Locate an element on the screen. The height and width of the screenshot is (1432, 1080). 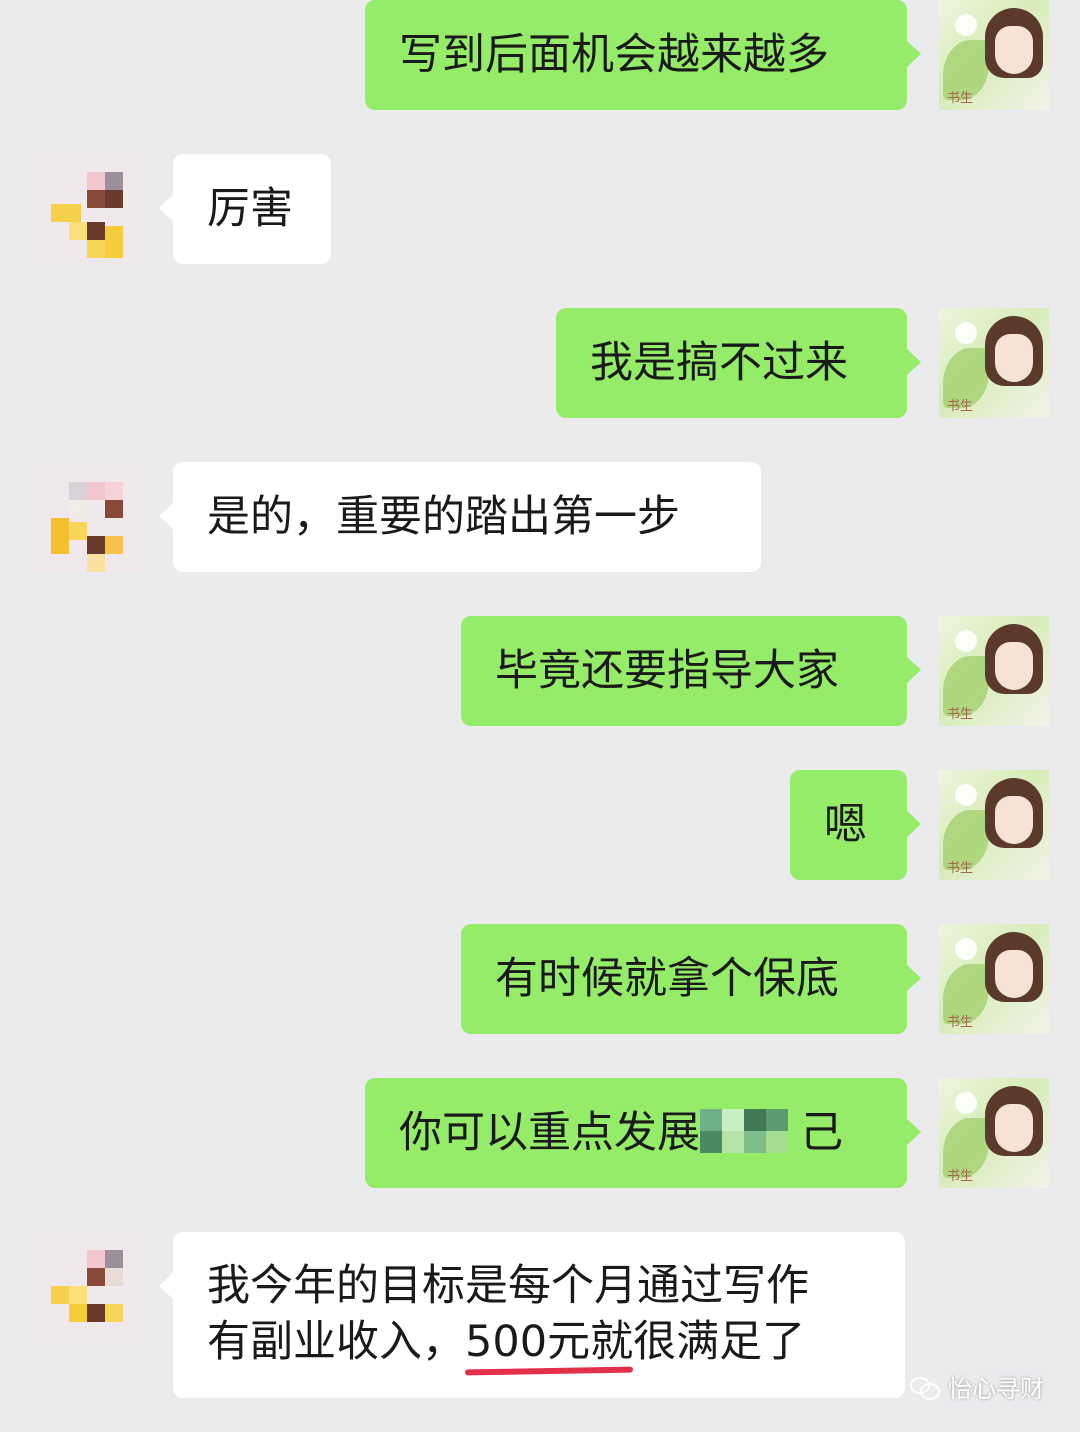
message-text: 写到后面机会越来越多 is located at coordinates (614, 55).